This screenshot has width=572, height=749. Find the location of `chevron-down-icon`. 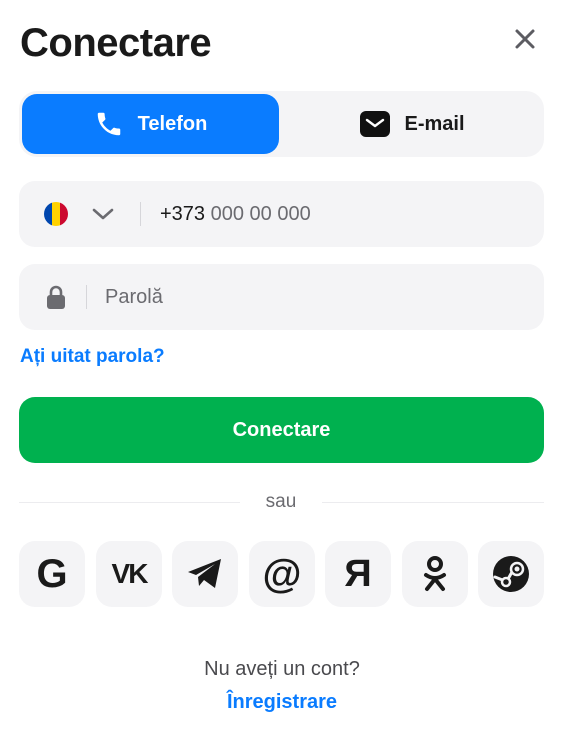

chevron-down-icon is located at coordinates (103, 214).